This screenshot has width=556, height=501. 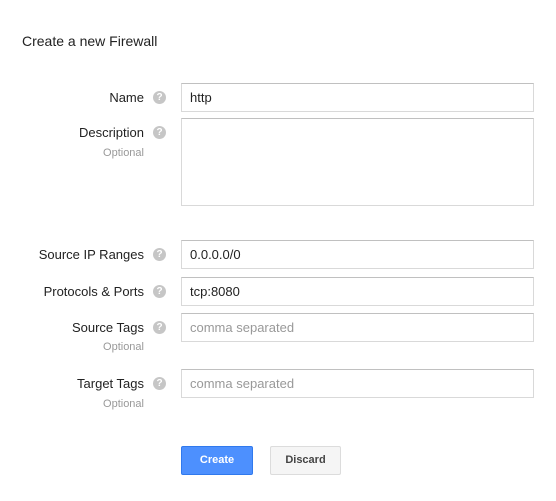 I want to click on description-textarea, so click(x=357, y=162).